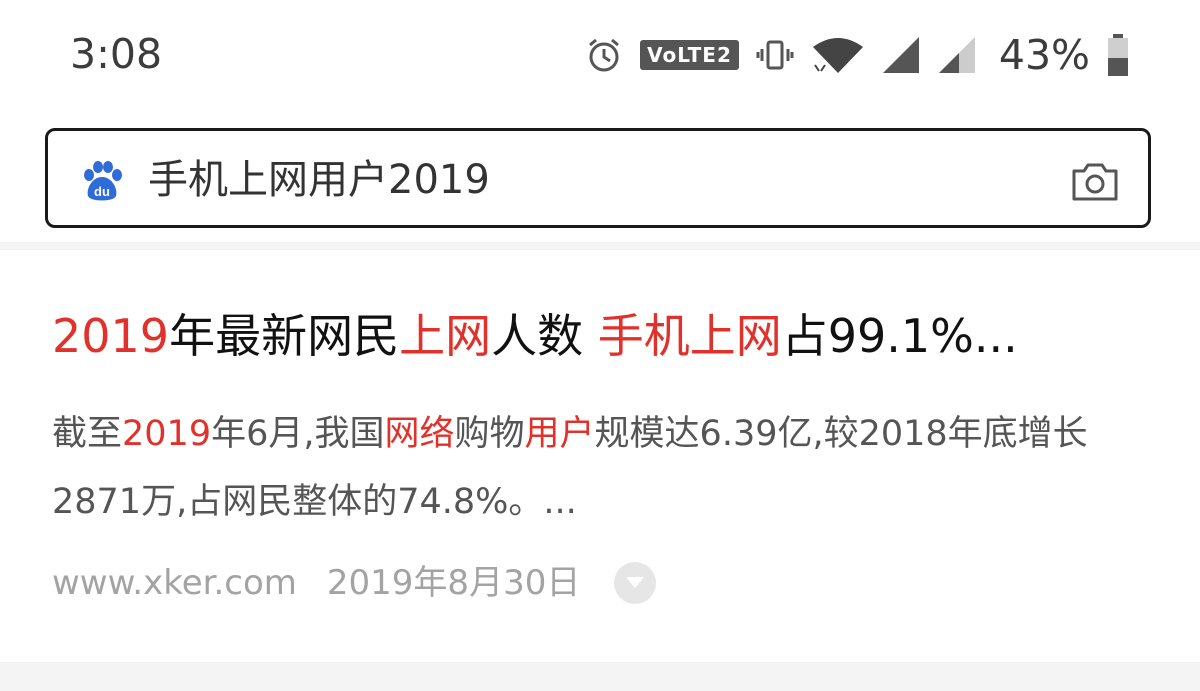  Describe the element at coordinates (102, 191) in the screenshot. I see `baidu-logo-text: du` at that location.